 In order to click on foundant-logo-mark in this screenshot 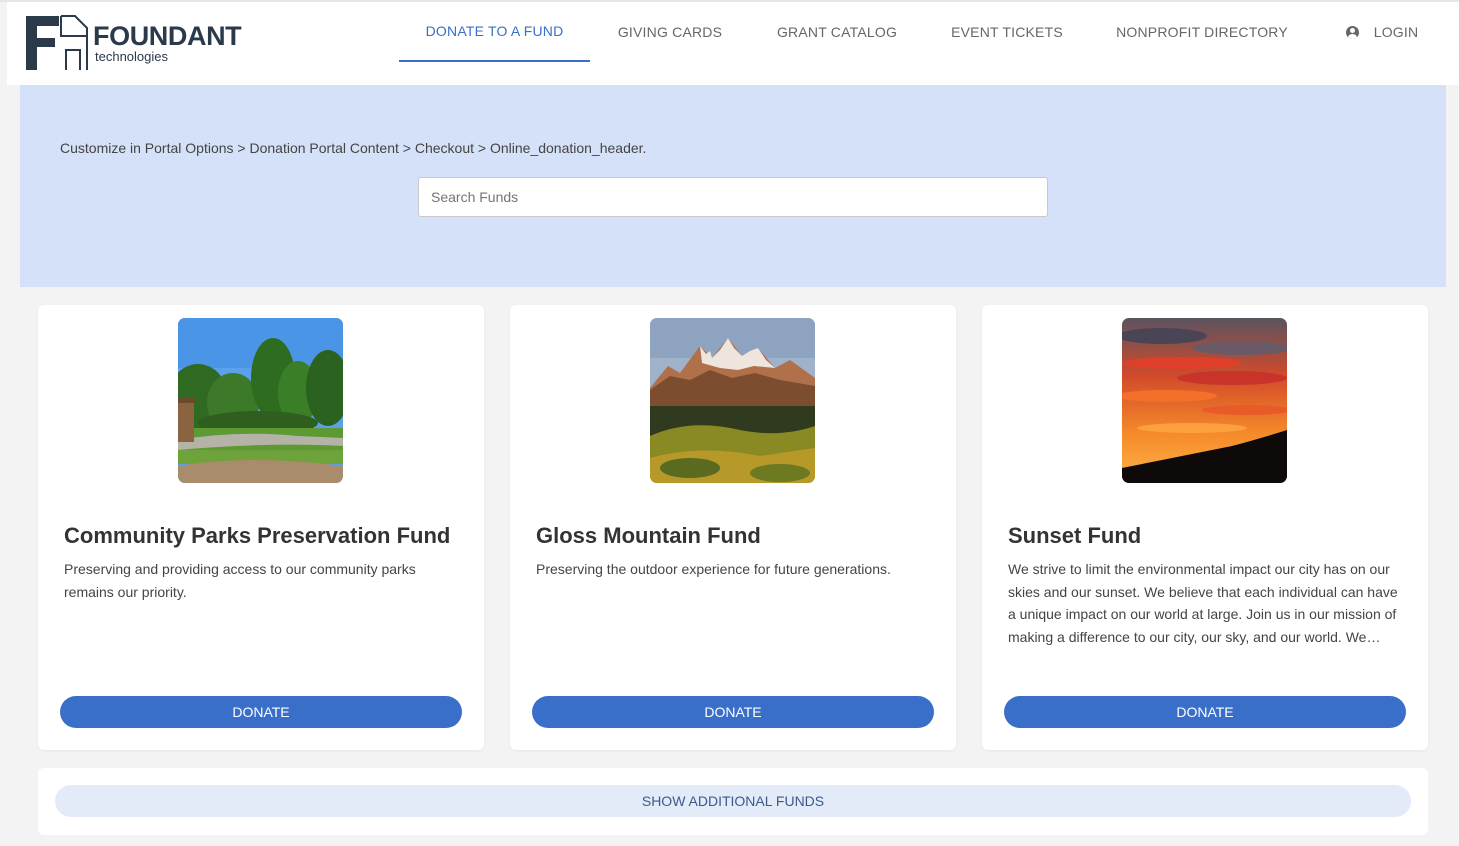, I will do `click(57, 42)`.